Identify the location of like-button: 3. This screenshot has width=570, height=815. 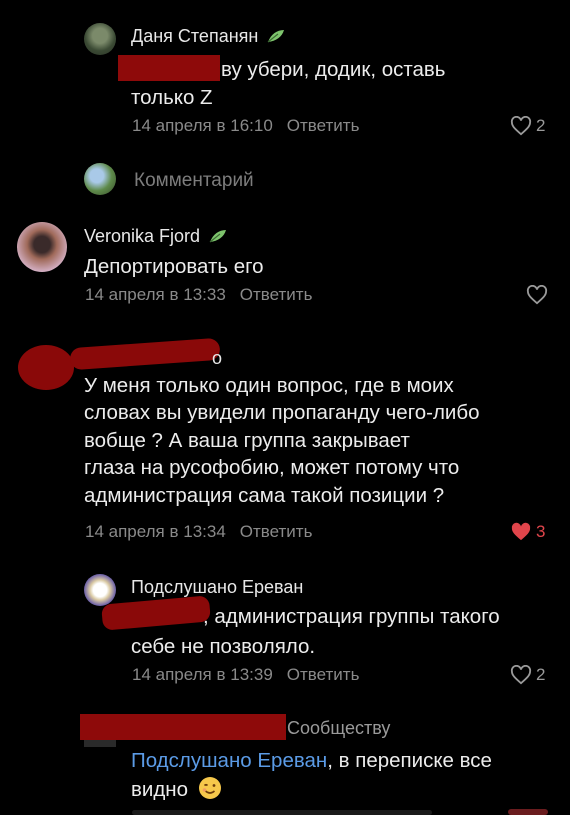
(527, 532).